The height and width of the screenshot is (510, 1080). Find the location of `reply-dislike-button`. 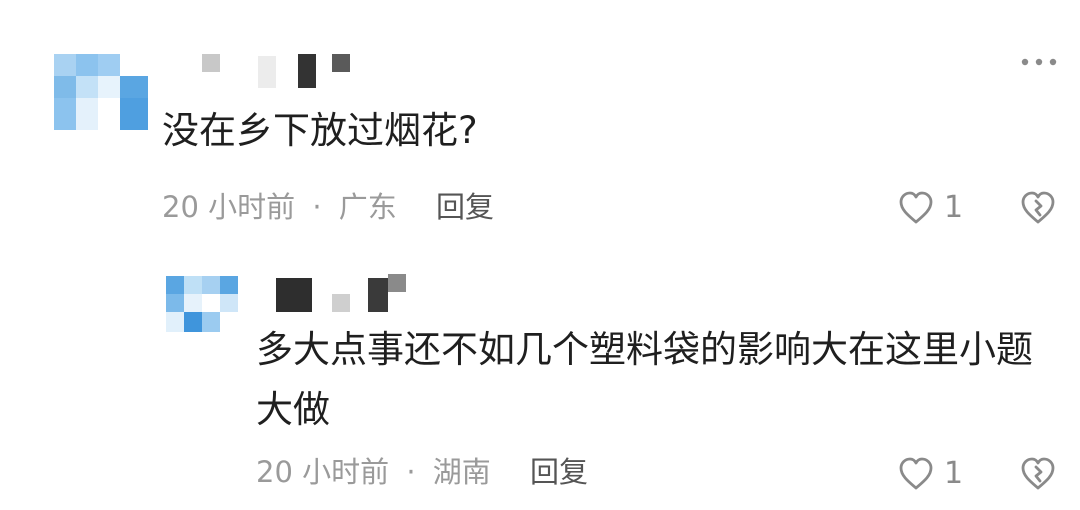

reply-dislike-button is located at coordinates (1038, 474).